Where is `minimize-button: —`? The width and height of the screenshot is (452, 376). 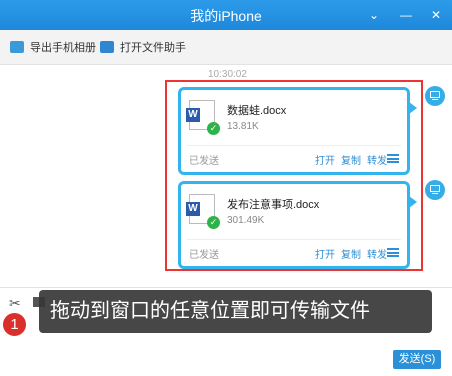 minimize-button: — is located at coordinates (406, 15).